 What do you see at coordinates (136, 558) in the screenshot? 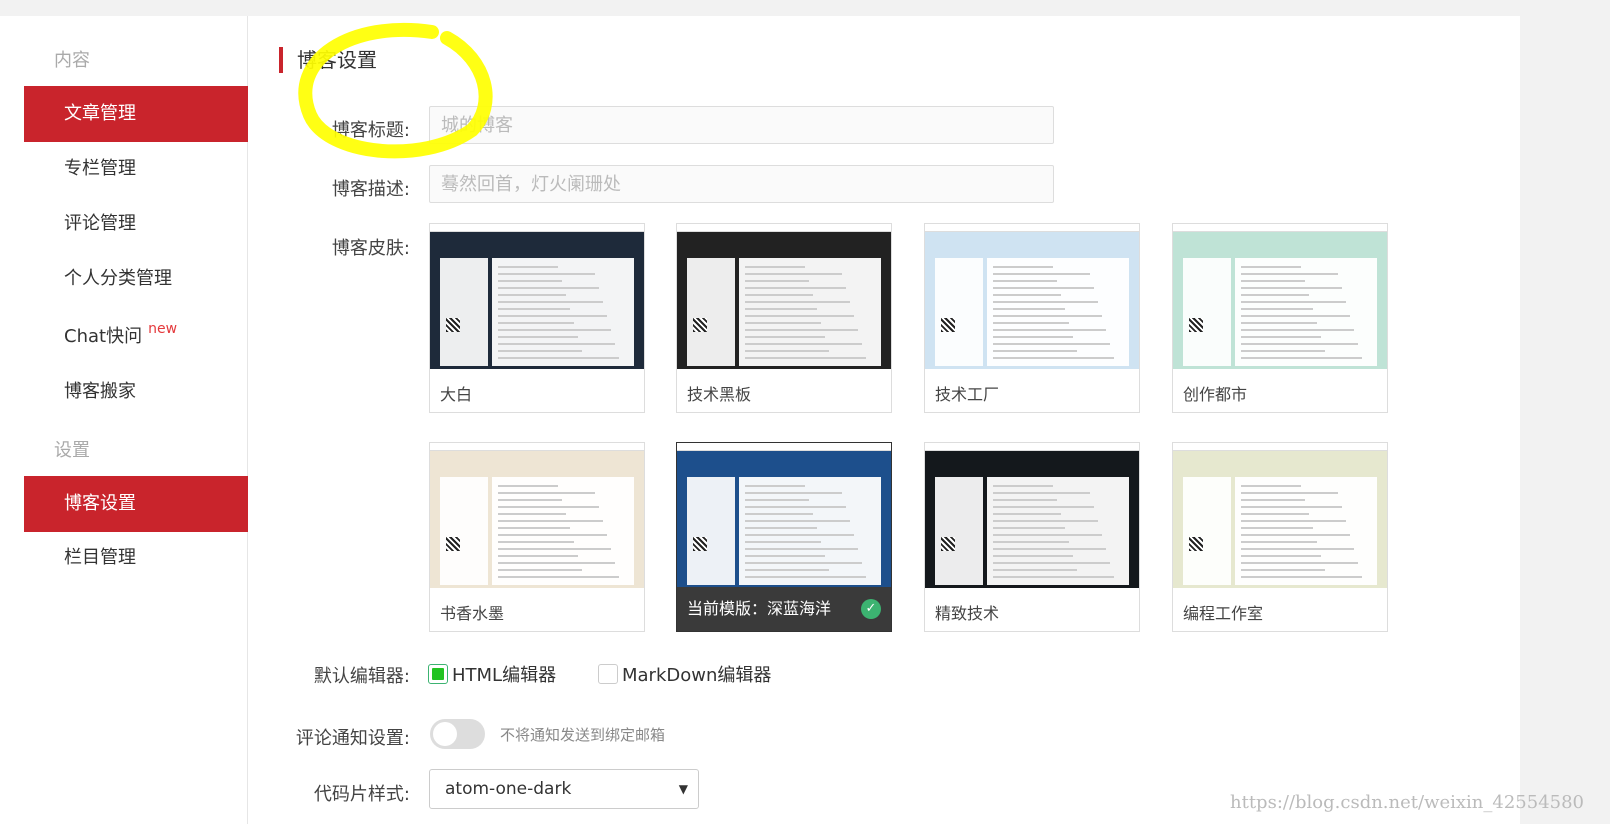
I see `sidebar-item-column-manage: 栏目管理` at bounding box center [136, 558].